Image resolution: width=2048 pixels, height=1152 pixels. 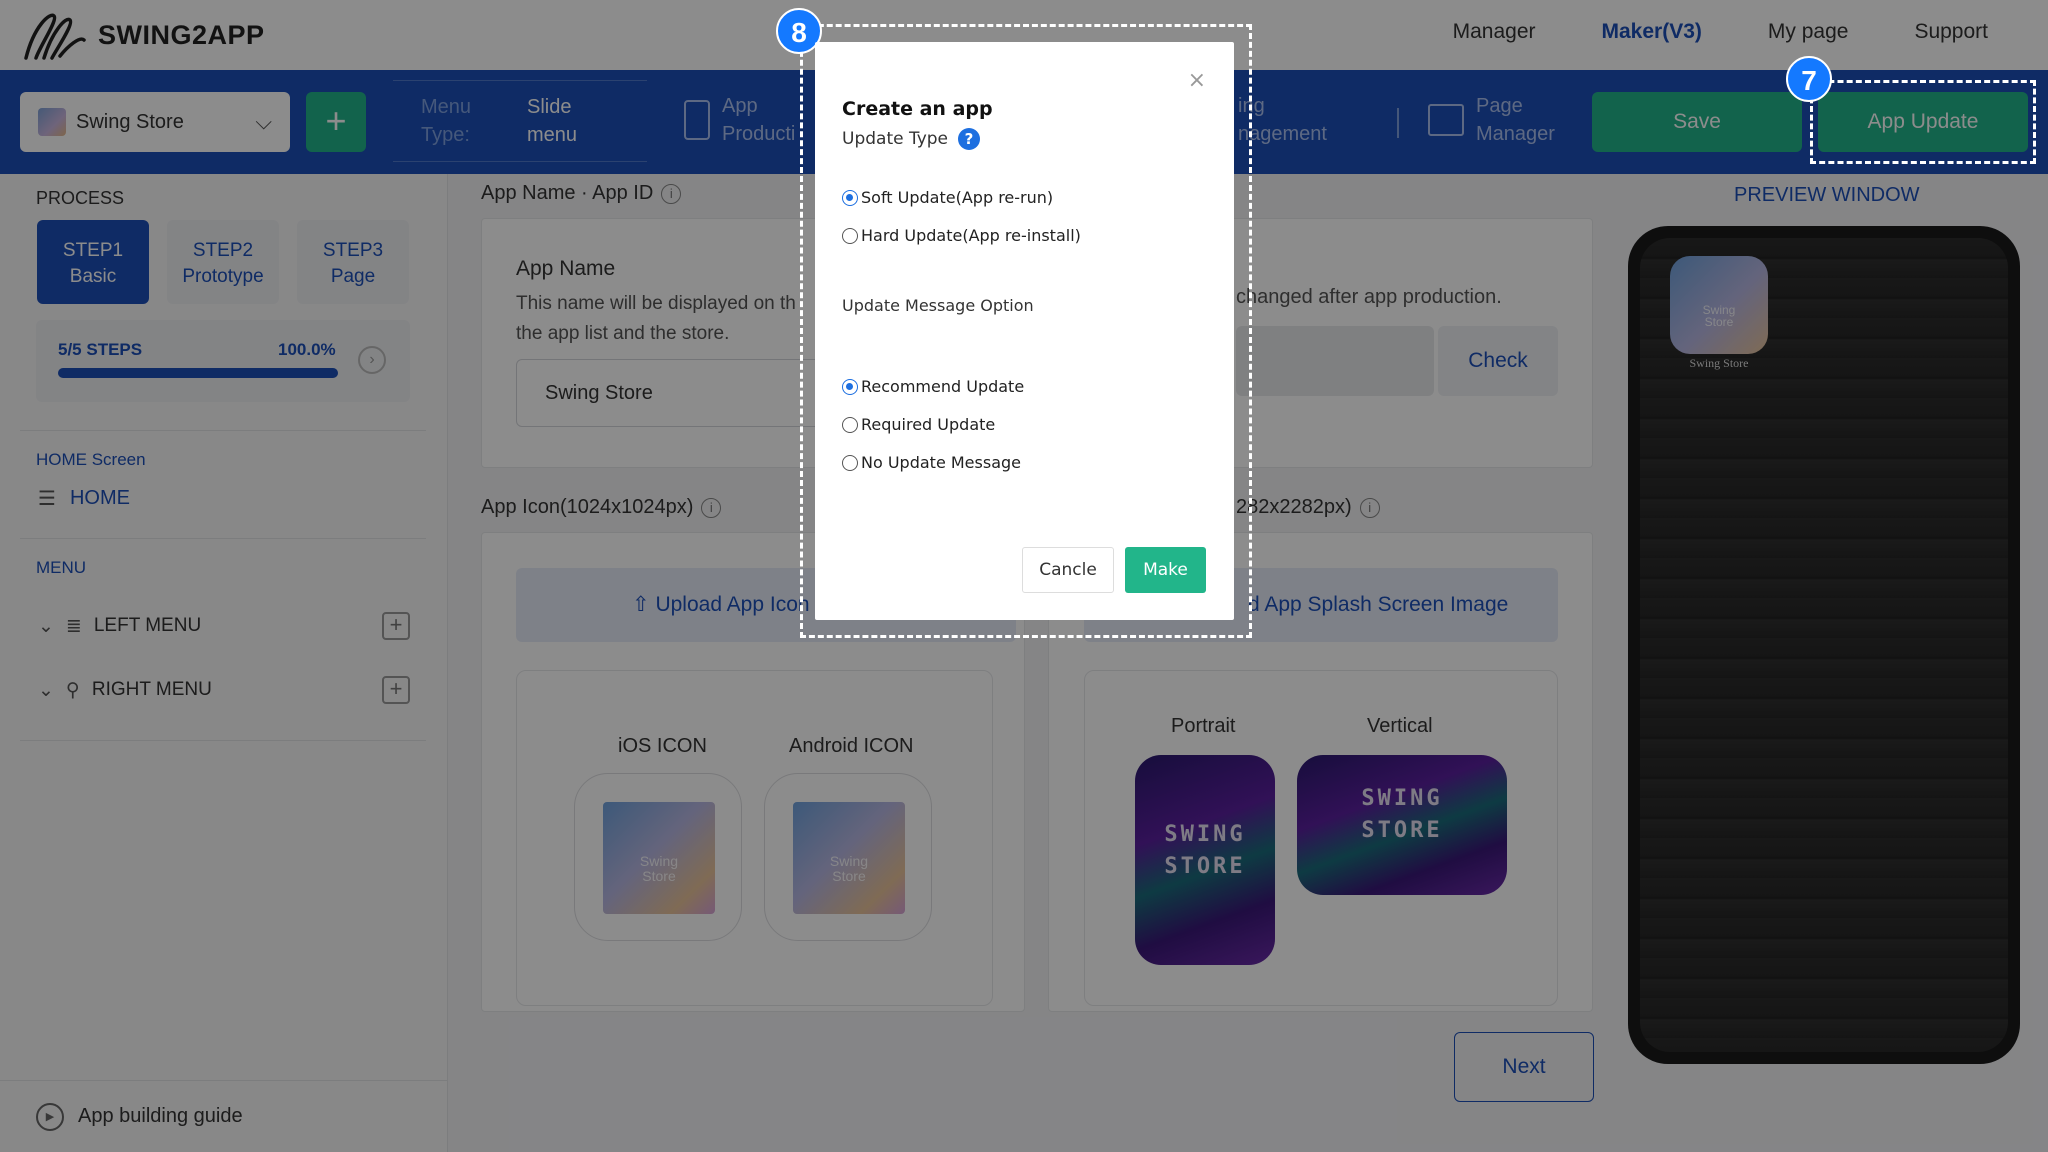 I want to click on radio-recommend-label: Recommend Update, so click(x=943, y=386).